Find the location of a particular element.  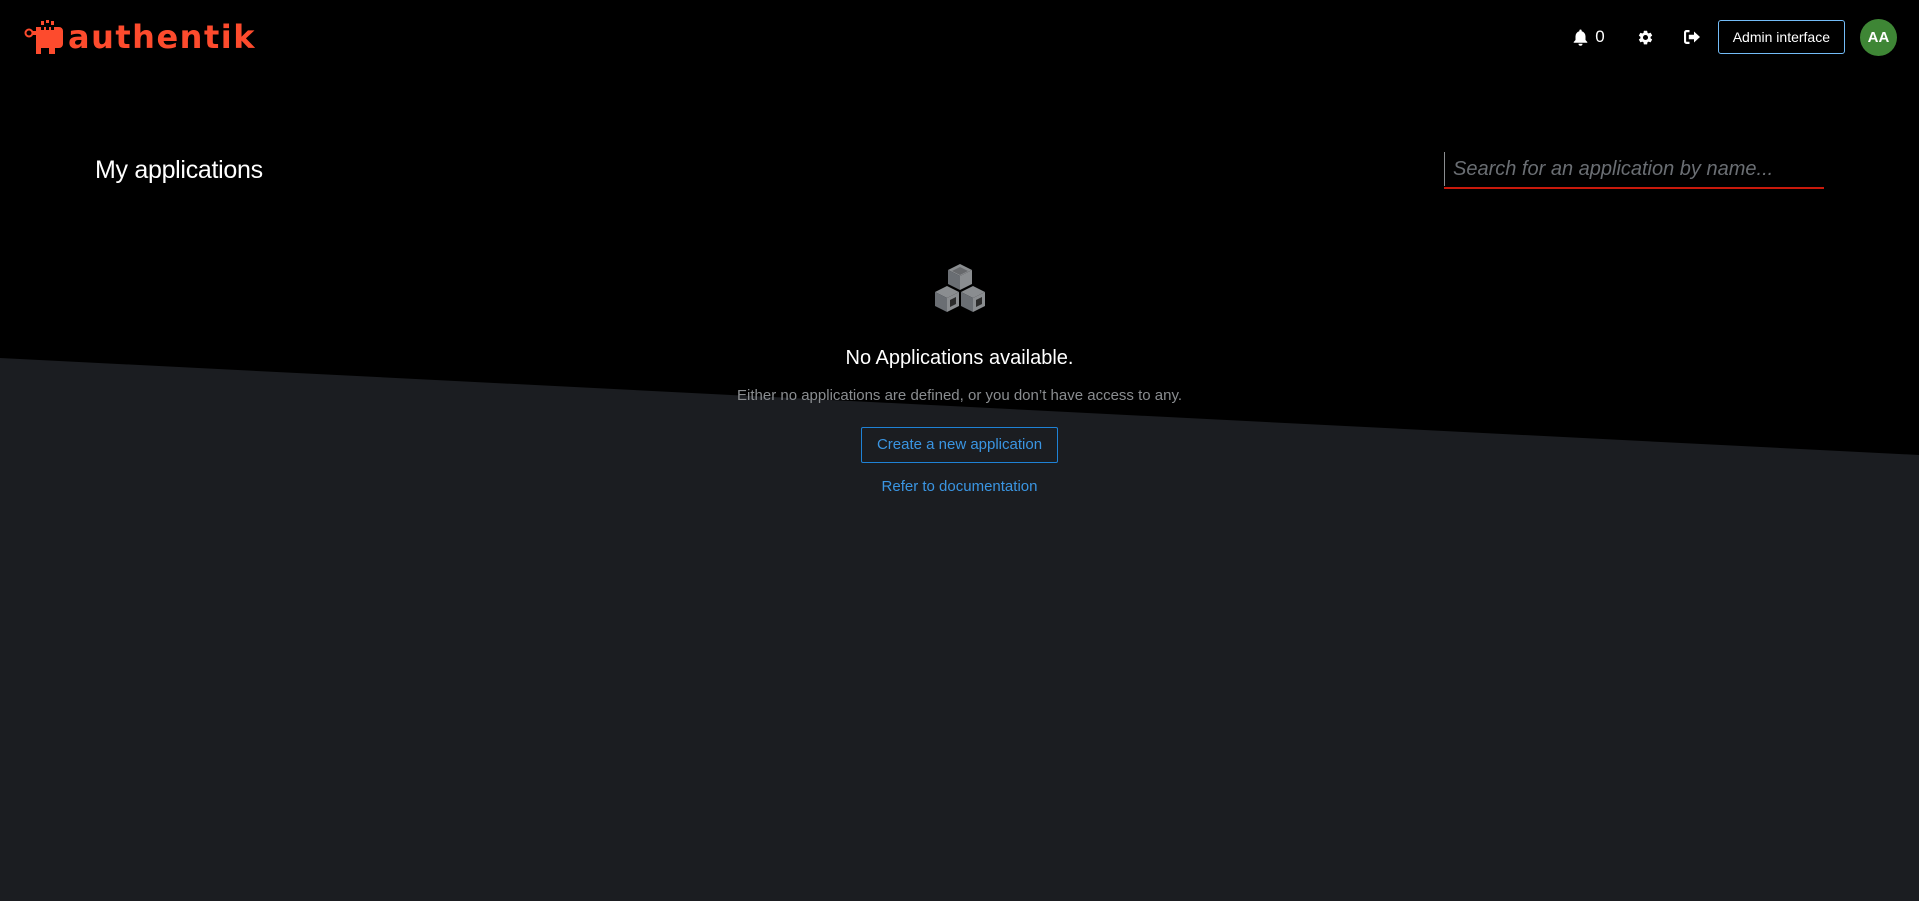

notification-count: 0 is located at coordinates (1600, 36).